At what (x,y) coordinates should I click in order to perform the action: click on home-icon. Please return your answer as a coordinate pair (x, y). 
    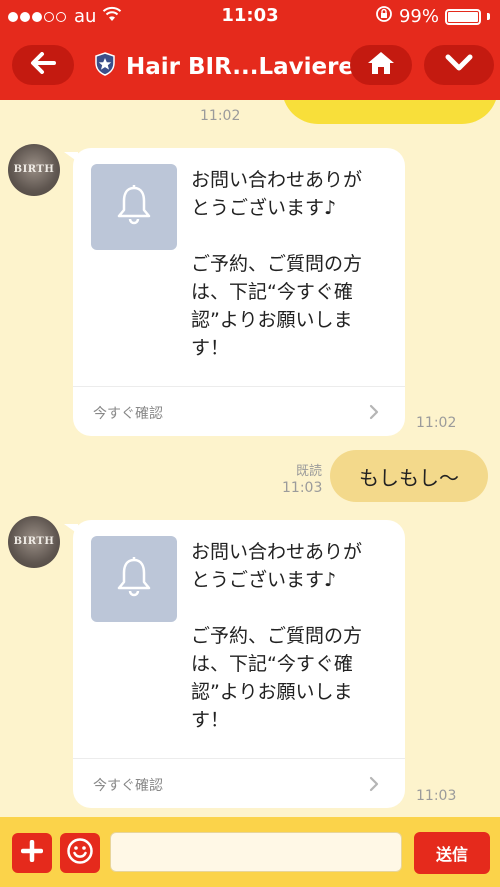
    Looking at the image, I should click on (381, 65).